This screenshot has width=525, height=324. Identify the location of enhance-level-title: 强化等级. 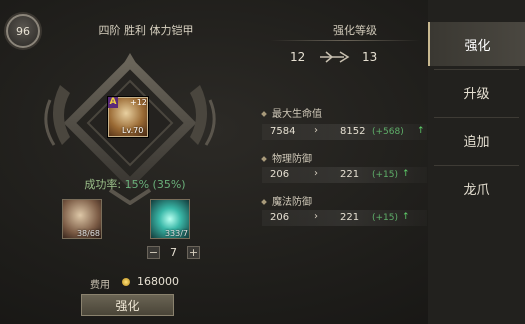
(355, 30).